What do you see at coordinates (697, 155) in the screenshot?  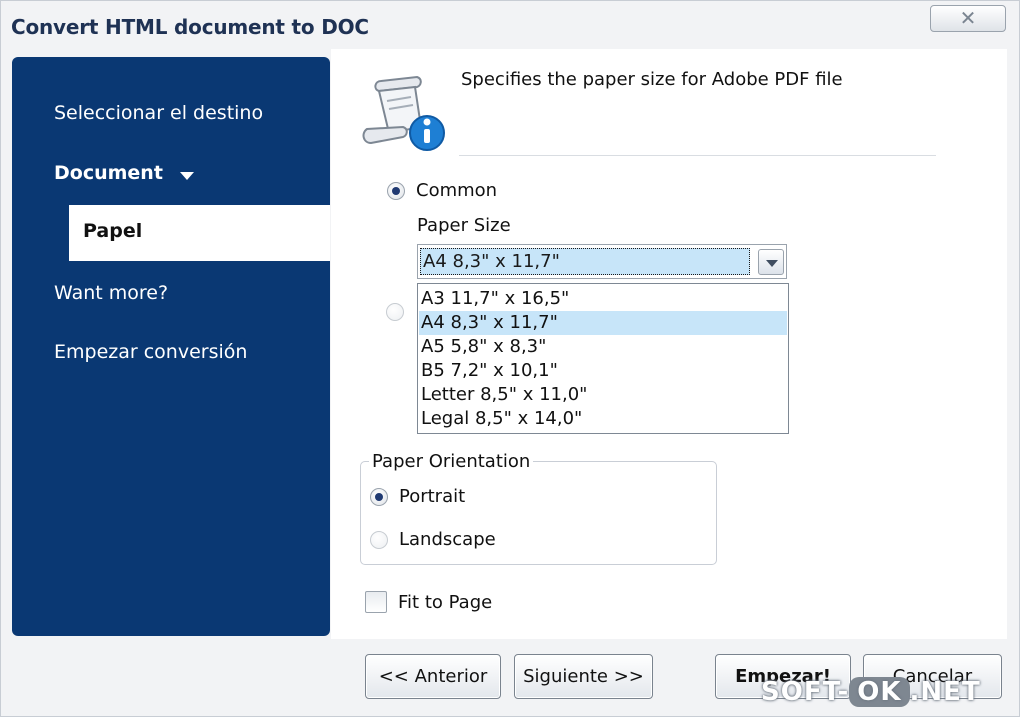 I see `header-divider` at bounding box center [697, 155].